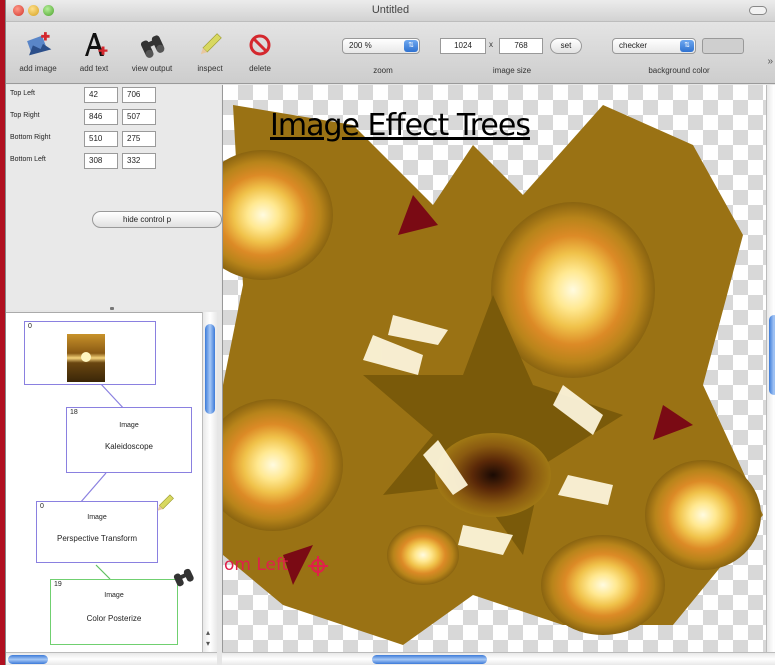  I want to click on canvas-vertical-scrollbar, so click(770, 368).